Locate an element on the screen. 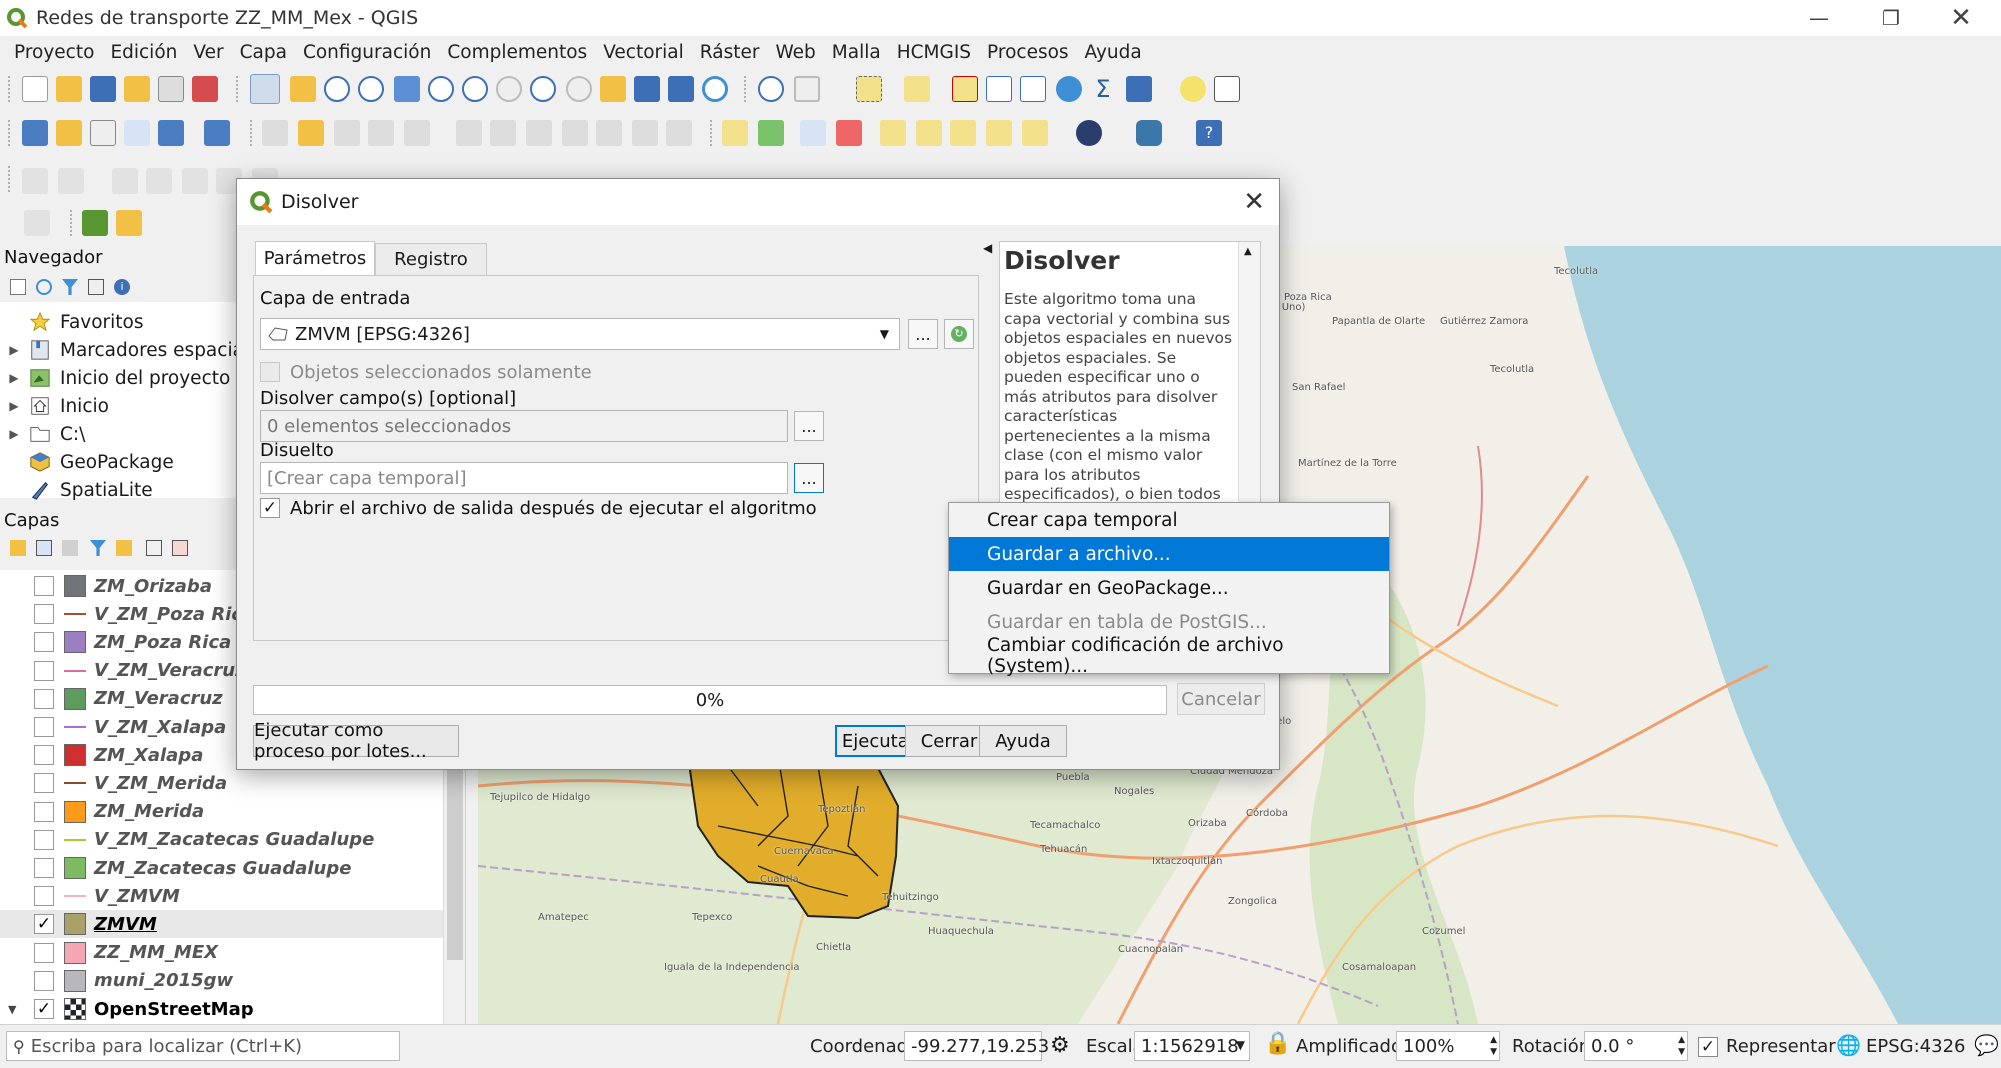 This screenshot has width=2001, height=1068. add-delimited-text-icon is located at coordinates (217, 133).